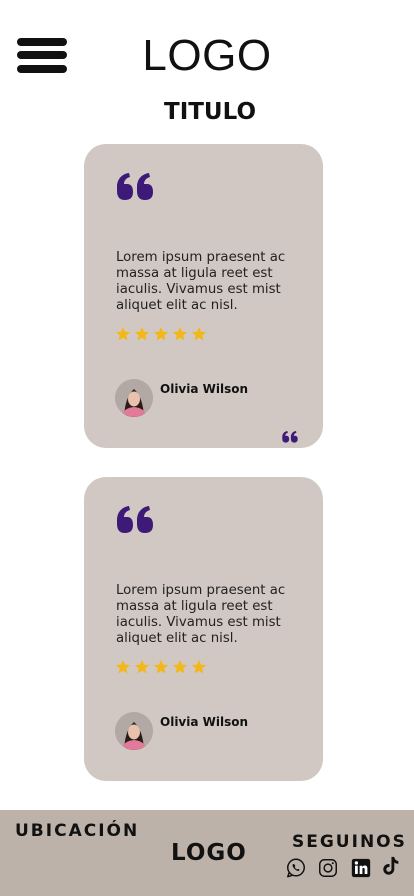 This screenshot has width=414, height=896. I want to click on quote-close-icon, so click(290, 437).